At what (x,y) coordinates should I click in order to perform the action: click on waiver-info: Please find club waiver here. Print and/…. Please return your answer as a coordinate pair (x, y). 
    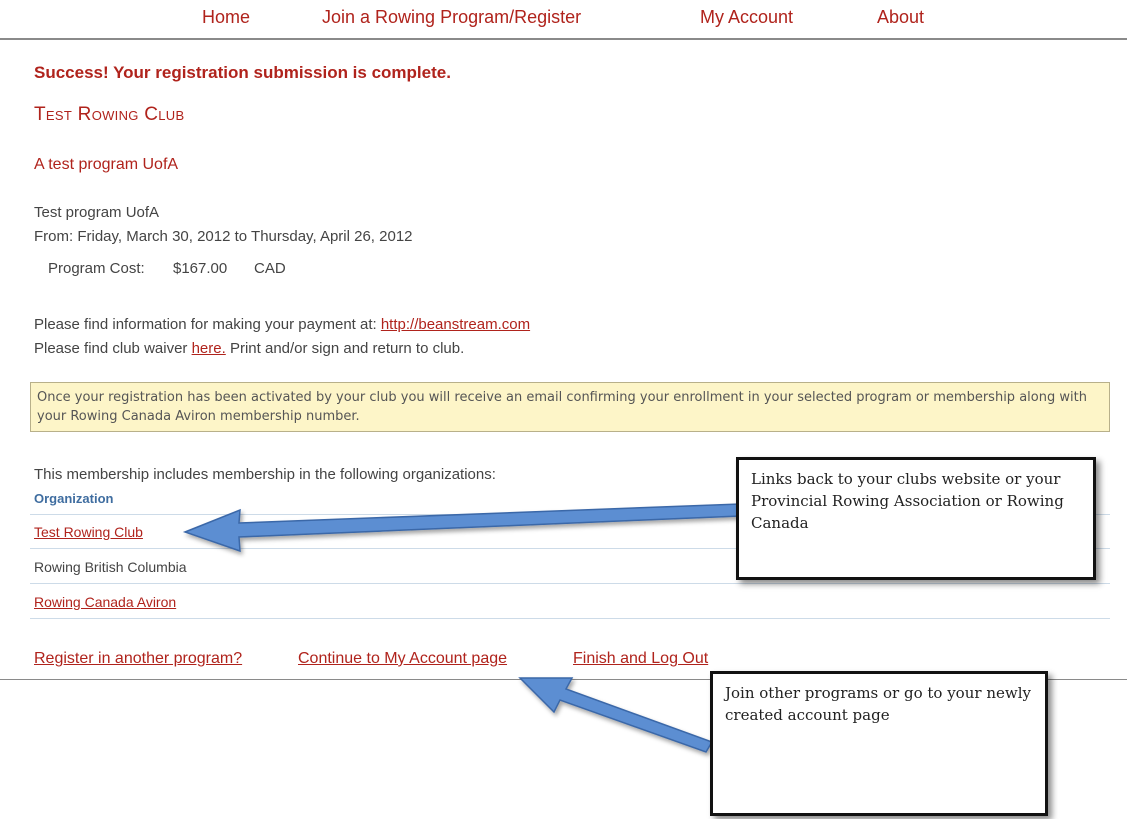
    Looking at the image, I should click on (249, 348).